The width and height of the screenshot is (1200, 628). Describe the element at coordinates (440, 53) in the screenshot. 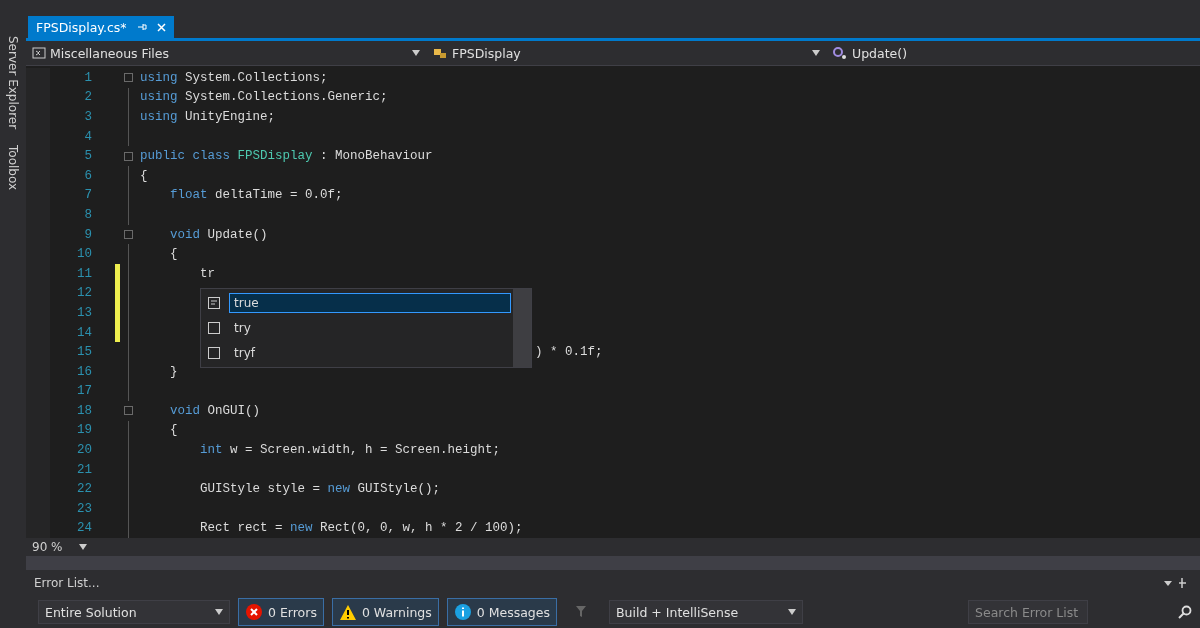

I see `class-icon` at that location.